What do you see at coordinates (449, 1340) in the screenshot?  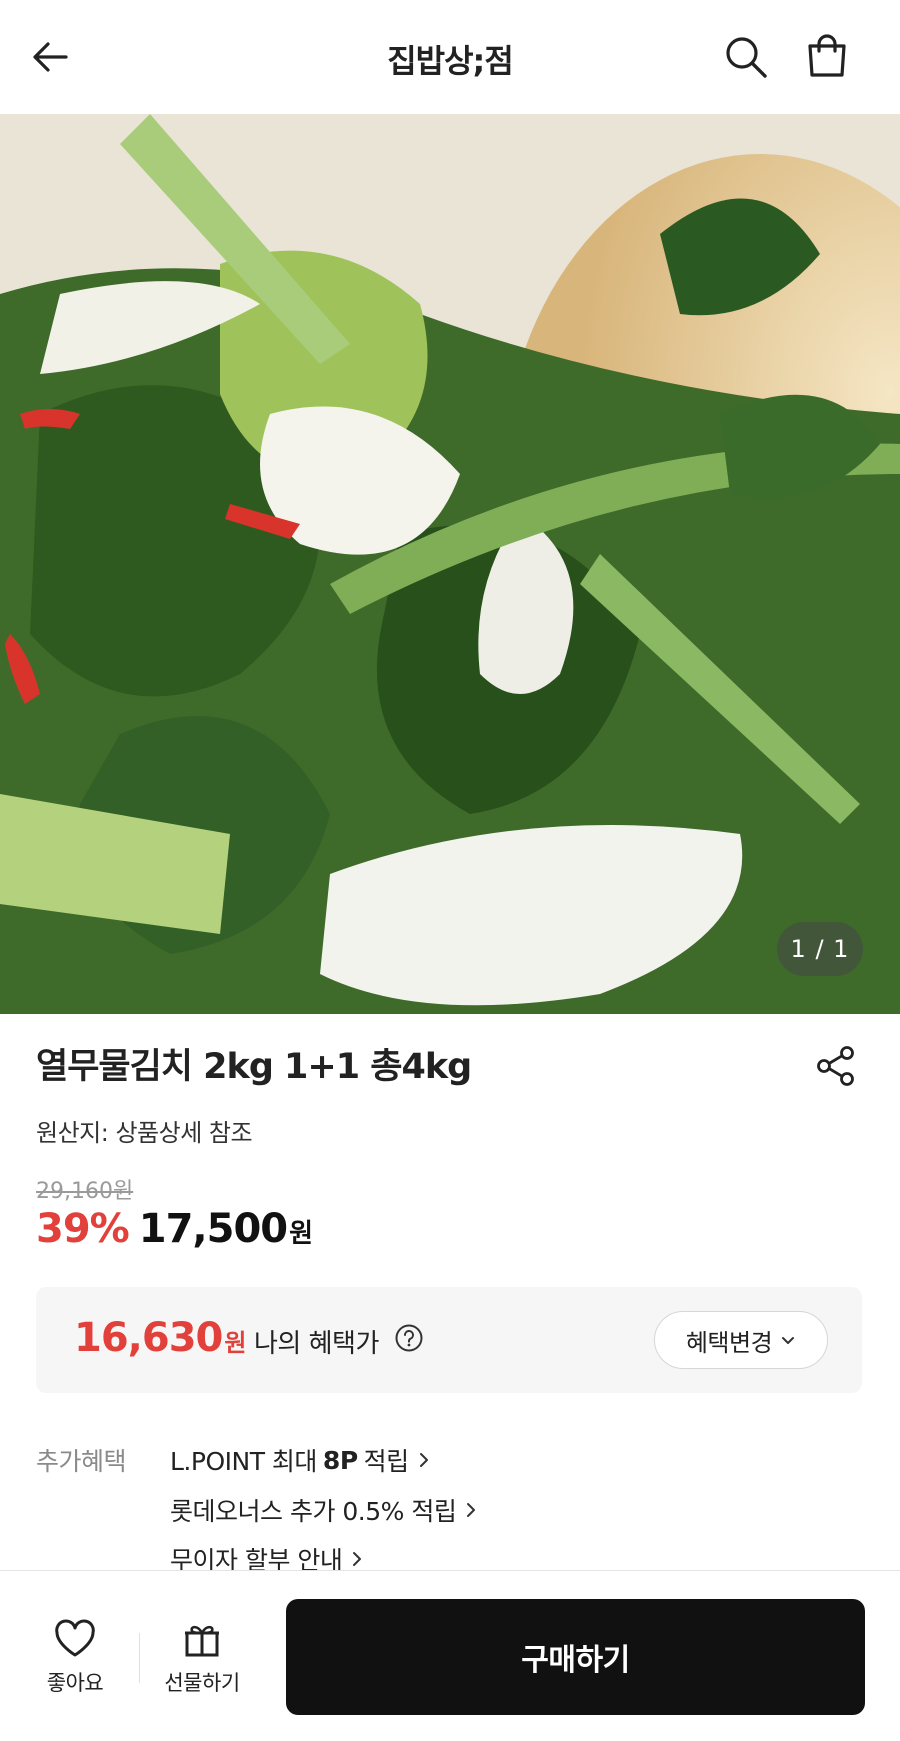 I see `benefit-price-box: 16,630 원 나의 혜택가 혜택변경` at bounding box center [449, 1340].